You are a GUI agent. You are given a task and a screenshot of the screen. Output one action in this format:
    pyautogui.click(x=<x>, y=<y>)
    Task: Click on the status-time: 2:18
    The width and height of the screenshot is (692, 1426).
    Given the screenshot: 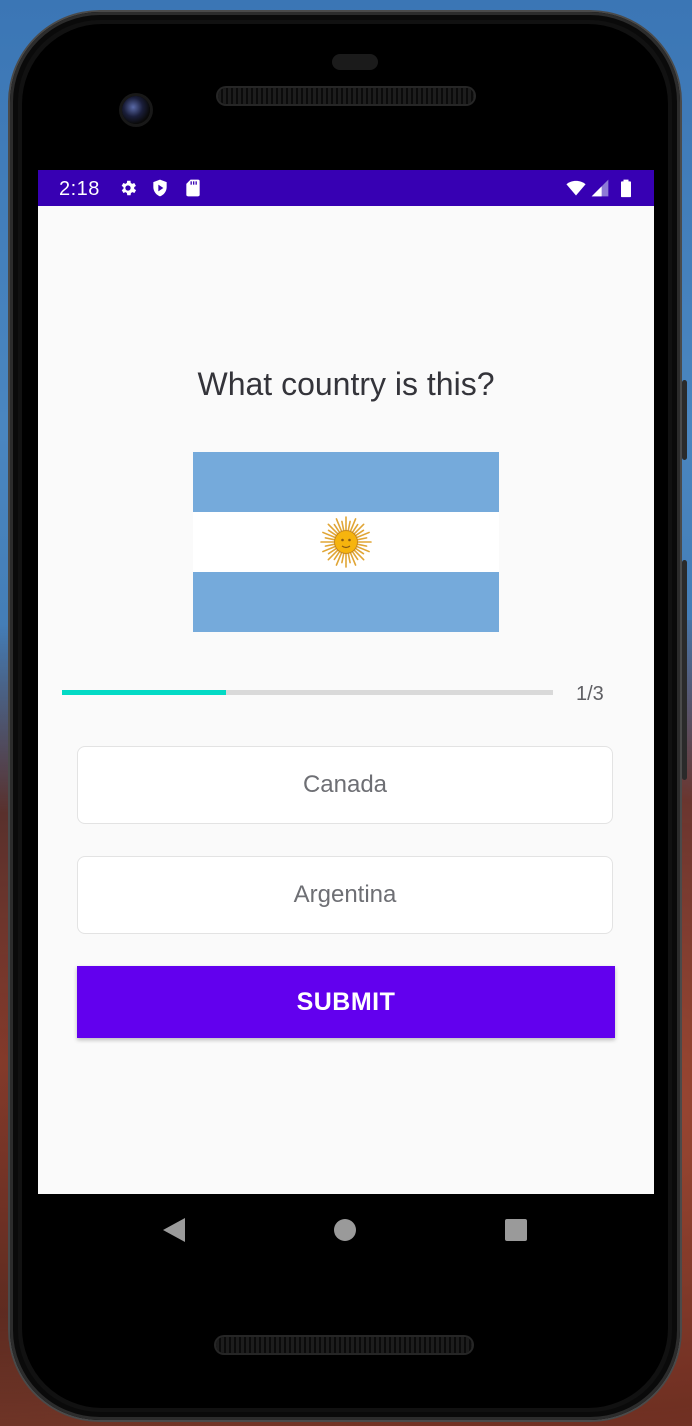 What is the action you would take?
    pyautogui.click(x=79, y=189)
    